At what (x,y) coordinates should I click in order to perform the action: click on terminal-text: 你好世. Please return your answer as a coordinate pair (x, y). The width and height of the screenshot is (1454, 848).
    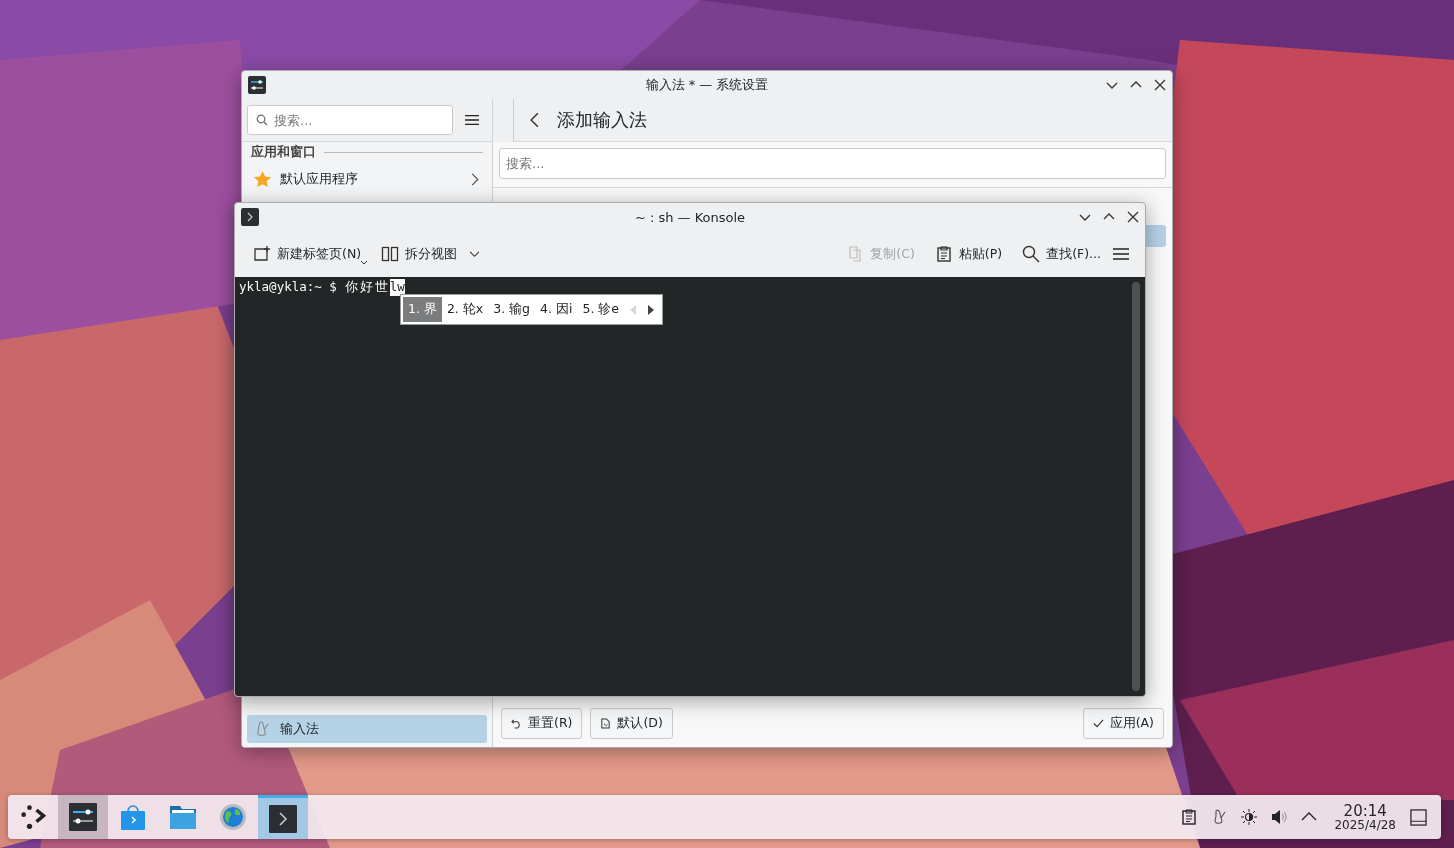
    Looking at the image, I should click on (367, 287).